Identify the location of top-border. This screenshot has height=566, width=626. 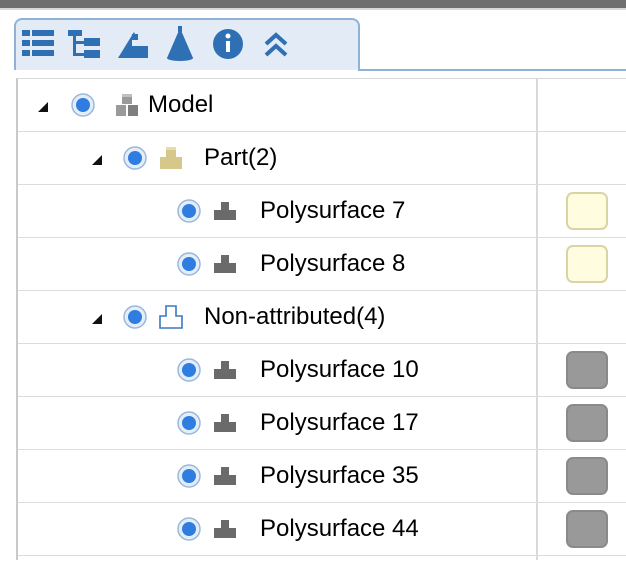
(313, 4).